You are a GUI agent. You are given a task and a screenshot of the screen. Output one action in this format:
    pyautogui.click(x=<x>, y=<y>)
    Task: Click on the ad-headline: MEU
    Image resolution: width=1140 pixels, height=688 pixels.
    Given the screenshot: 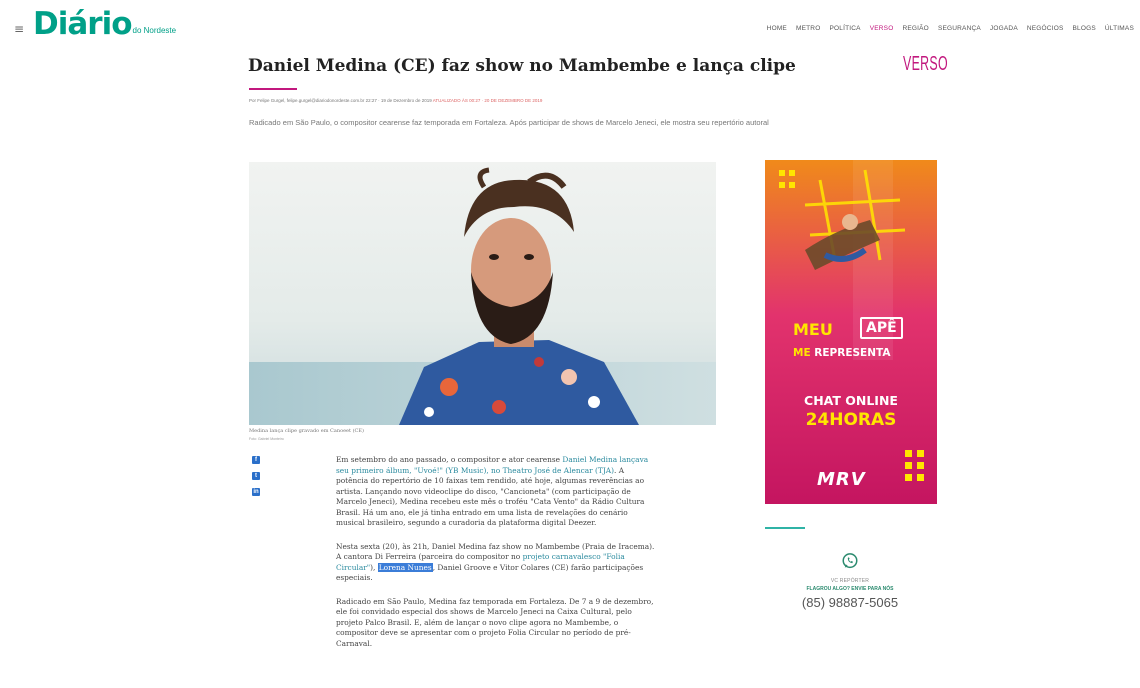 What is the action you would take?
    pyautogui.click(x=813, y=329)
    